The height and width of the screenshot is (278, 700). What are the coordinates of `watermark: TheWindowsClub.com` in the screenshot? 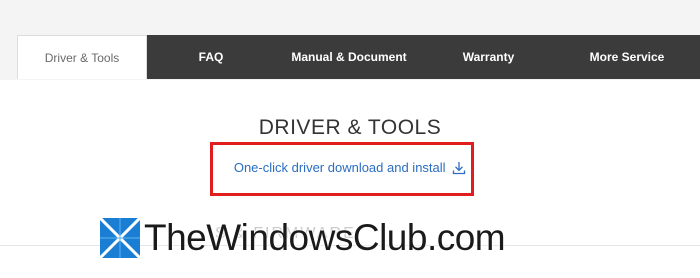 It's located at (302, 238).